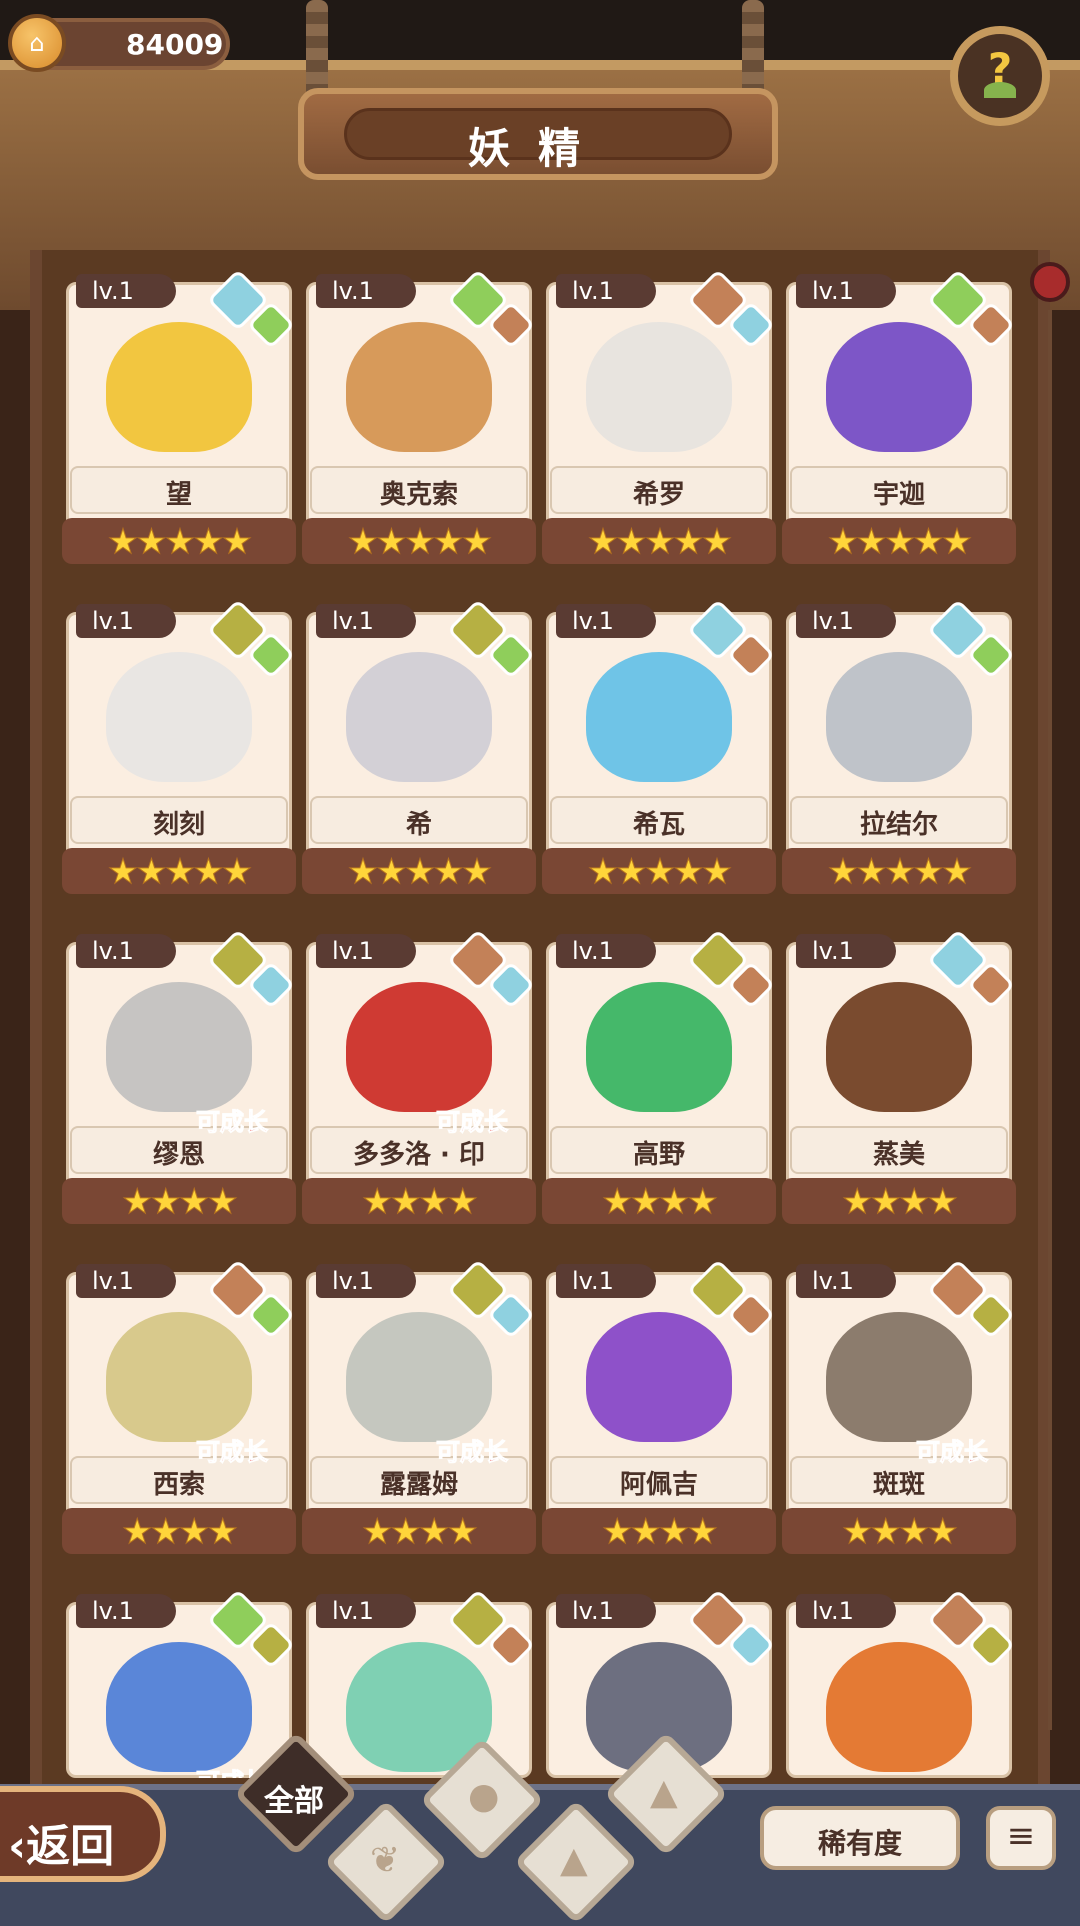  What do you see at coordinates (178, 825) in the screenshot?
I see `fairy-name: 刻刻` at bounding box center [178, 825].